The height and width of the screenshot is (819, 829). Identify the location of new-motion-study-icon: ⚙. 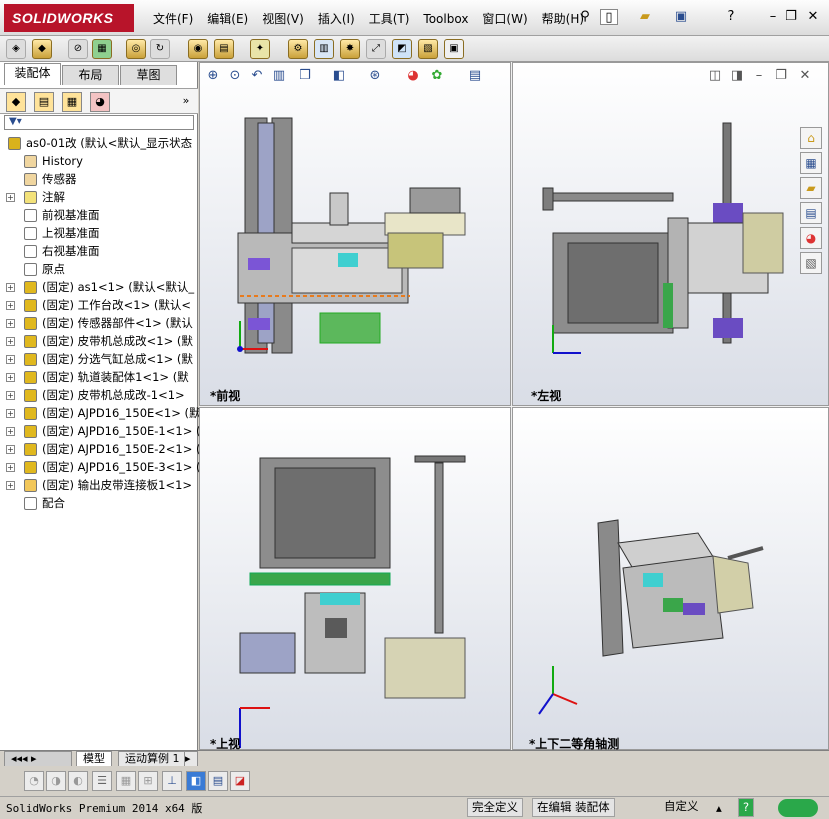
(298, 49).